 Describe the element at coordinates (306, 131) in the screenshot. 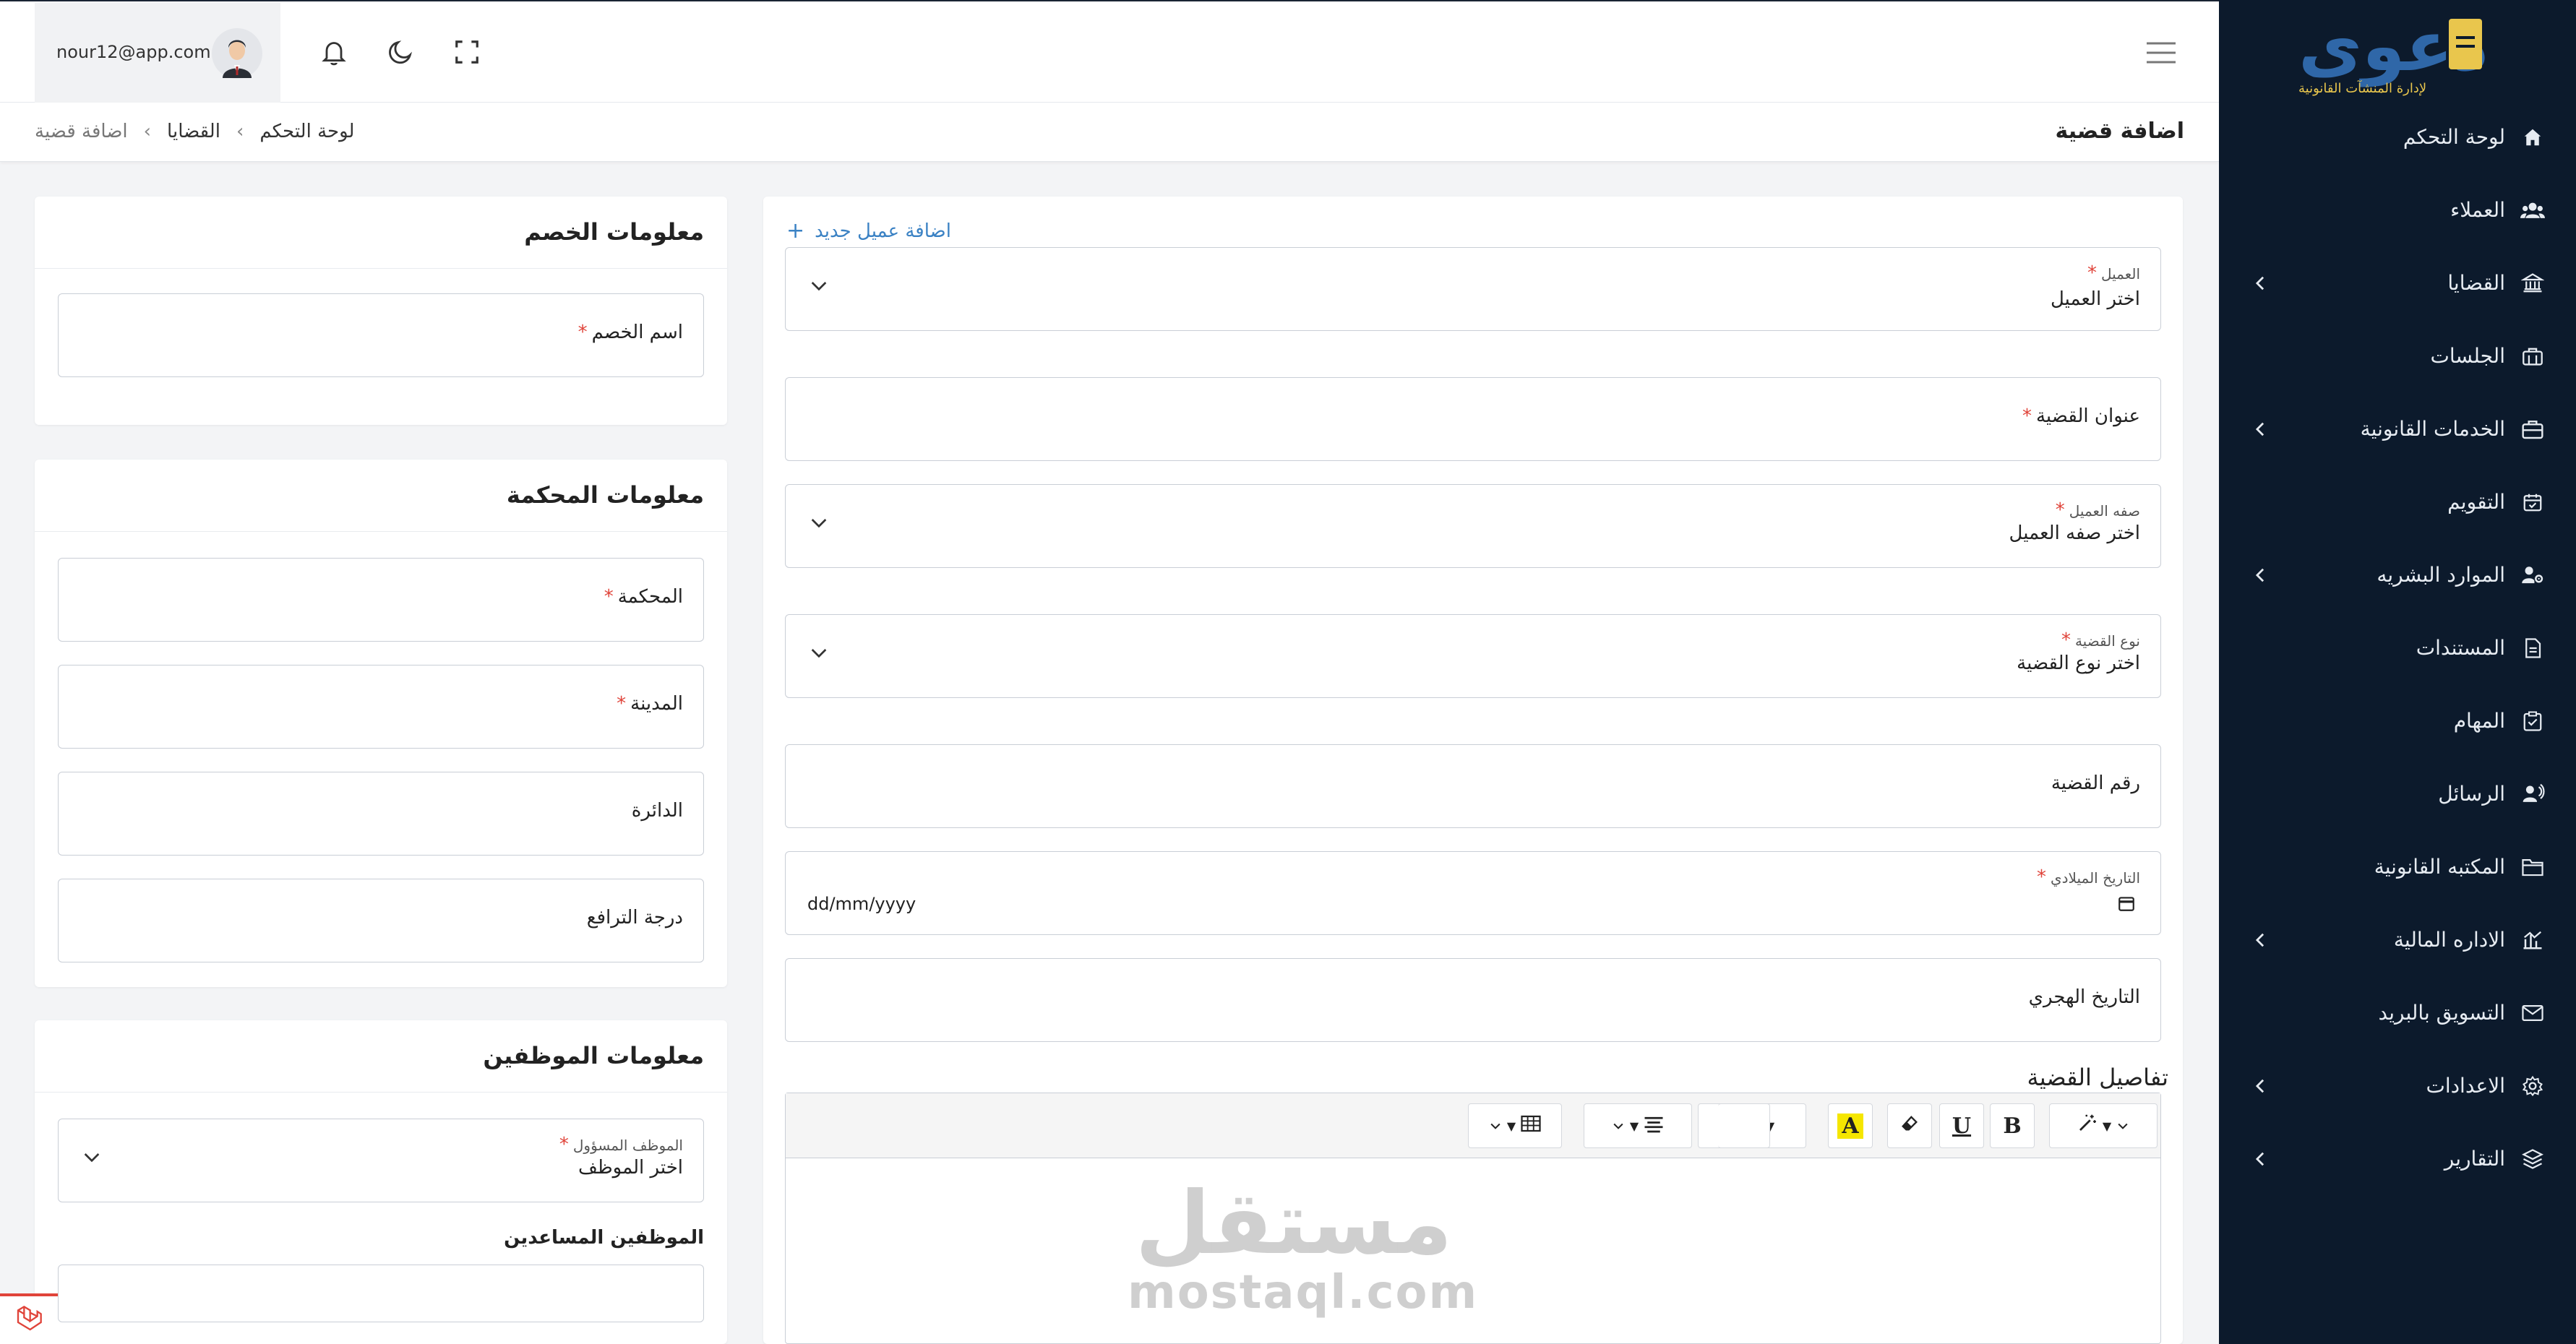

I see `breadcrumb-link-dashboard: لوحة التحكم` at that location.